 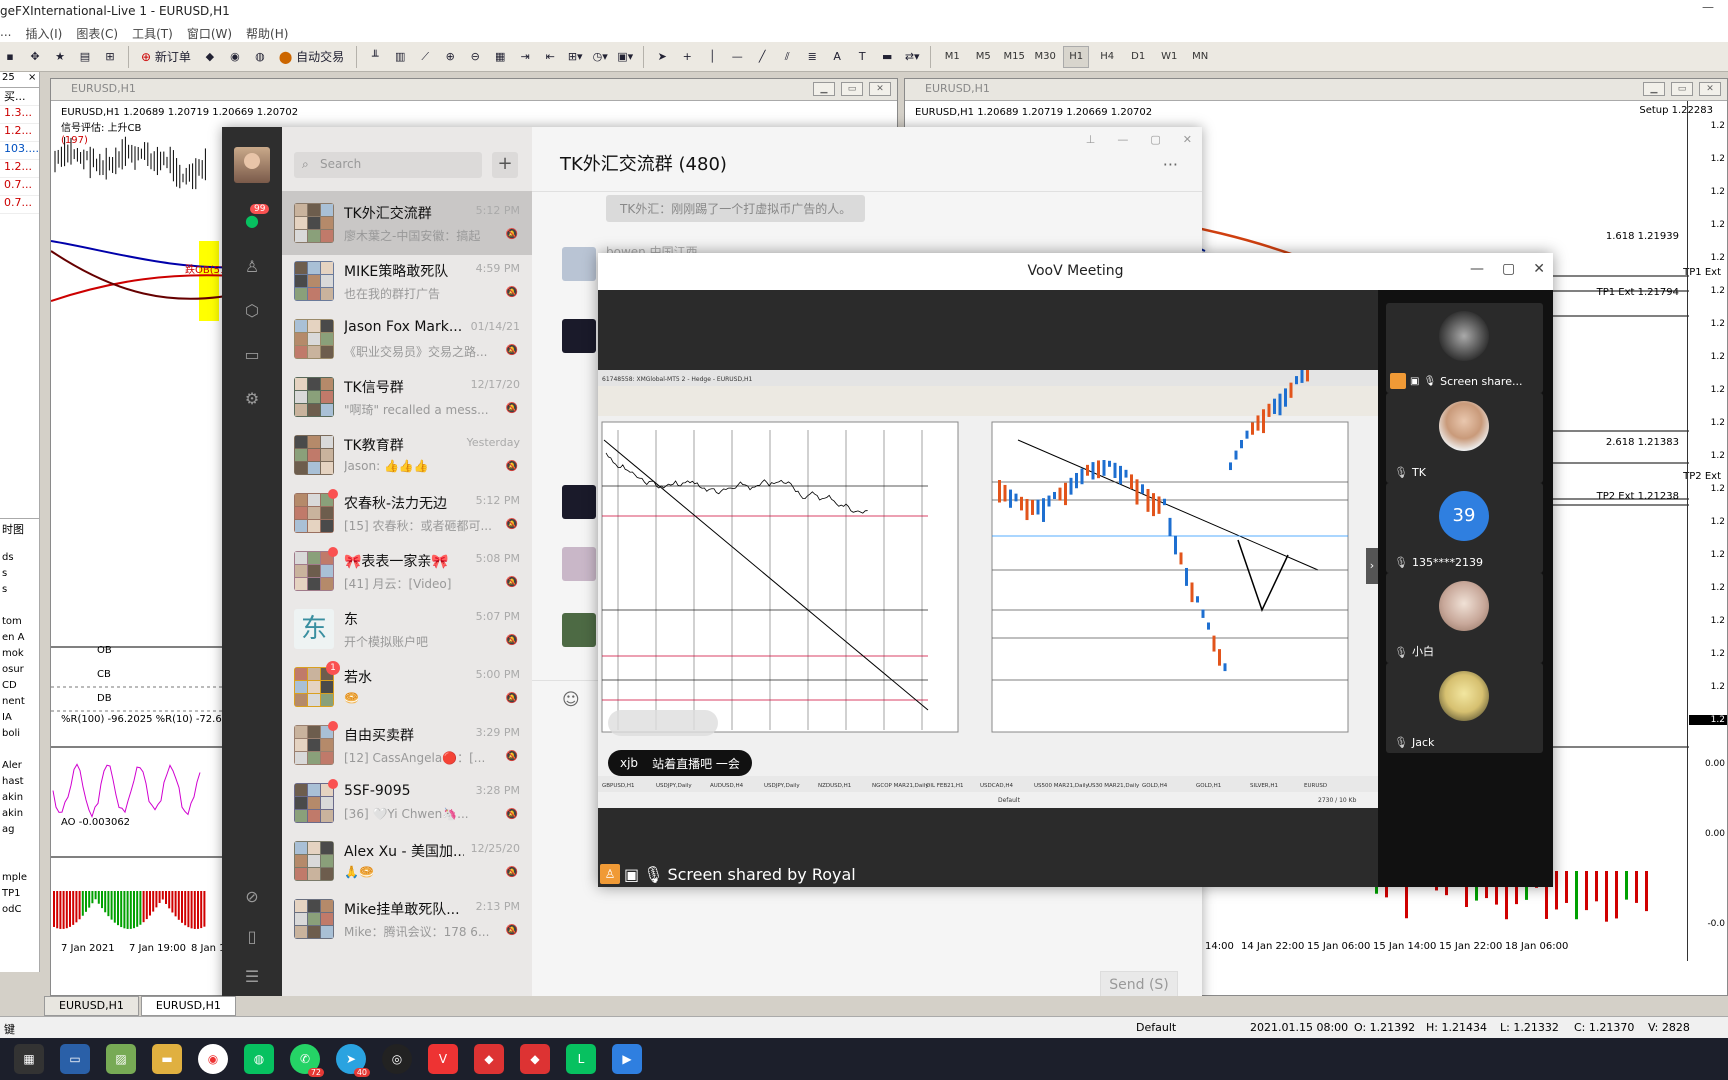 What do you see at coordinates (407, 687) in the screenshot?
I see `conversation-item: 若水 5:00 PM 🥯 🔕 1` at bounding box center [407, 687].